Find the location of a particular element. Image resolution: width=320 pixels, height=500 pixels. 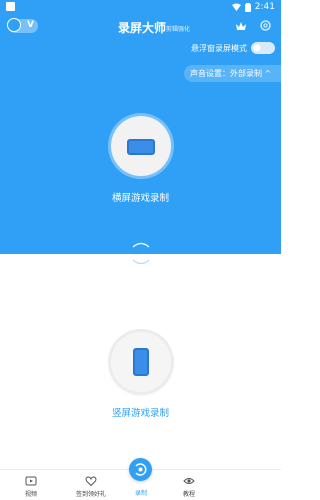

chevron-down-icon is located at coordinates (141, 262).